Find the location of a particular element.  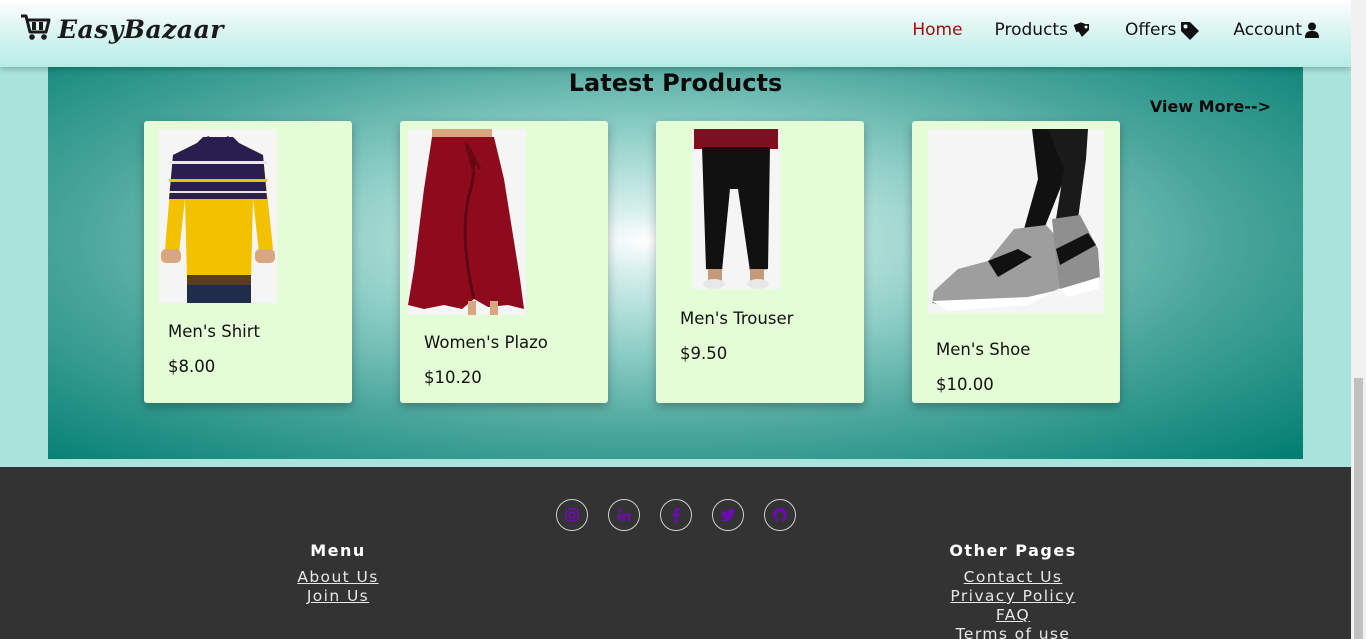

footer-menu-title: Menu is located at coordinates (338, 550).